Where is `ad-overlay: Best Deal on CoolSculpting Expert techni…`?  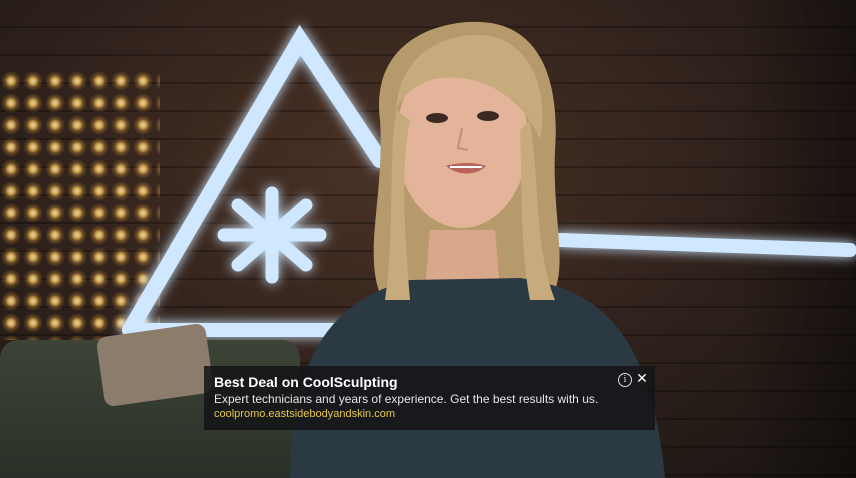
ad-overlay: Best Deal on CoolSculpting Expert techni… is located at coordinates (429, 398).